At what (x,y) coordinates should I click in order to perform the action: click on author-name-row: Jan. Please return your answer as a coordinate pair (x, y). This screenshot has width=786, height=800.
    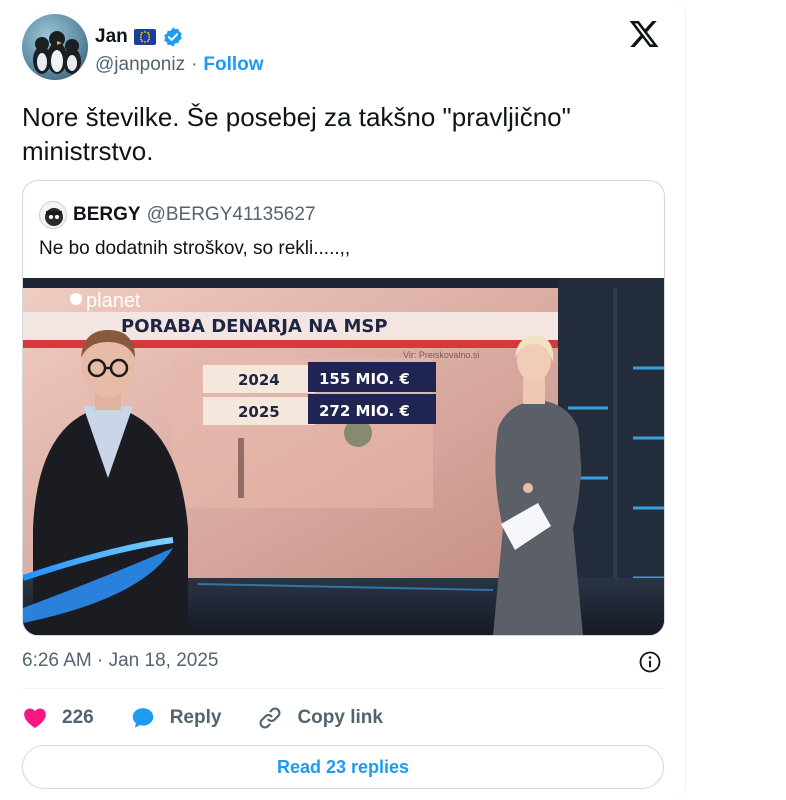
    Looking at the image, I should click on (139, 37).